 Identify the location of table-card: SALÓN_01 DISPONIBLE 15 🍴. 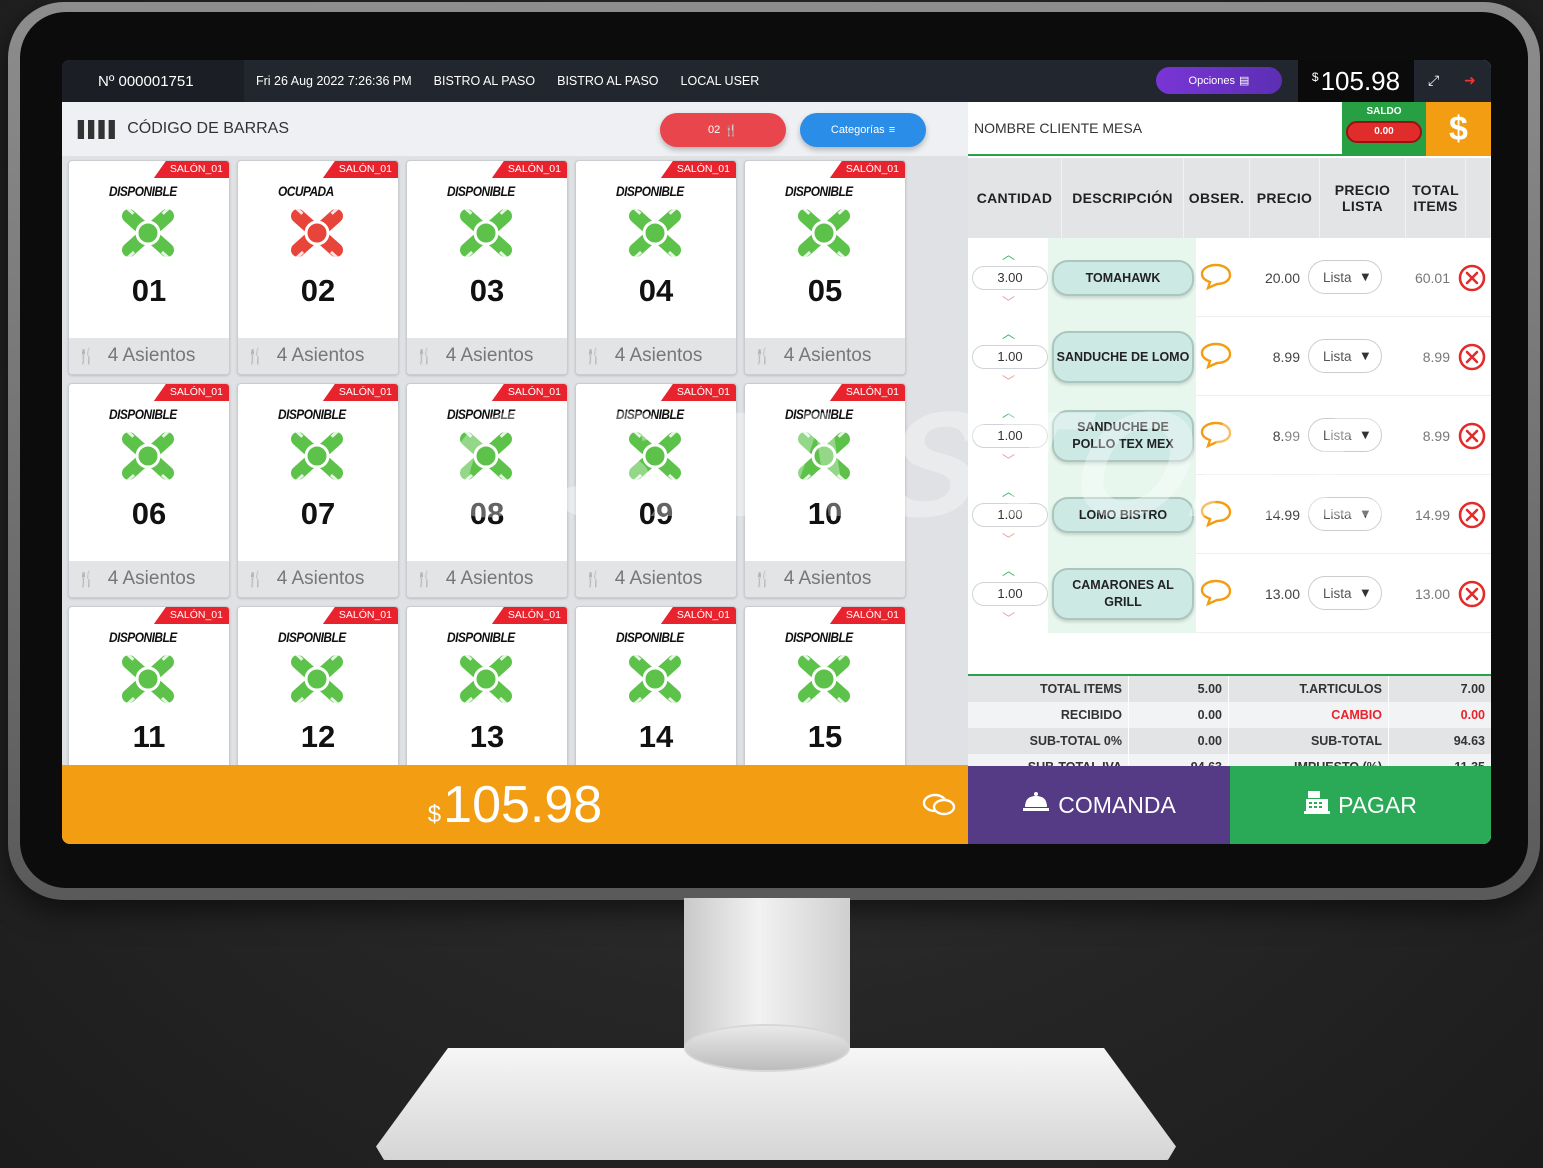
(825, 685).